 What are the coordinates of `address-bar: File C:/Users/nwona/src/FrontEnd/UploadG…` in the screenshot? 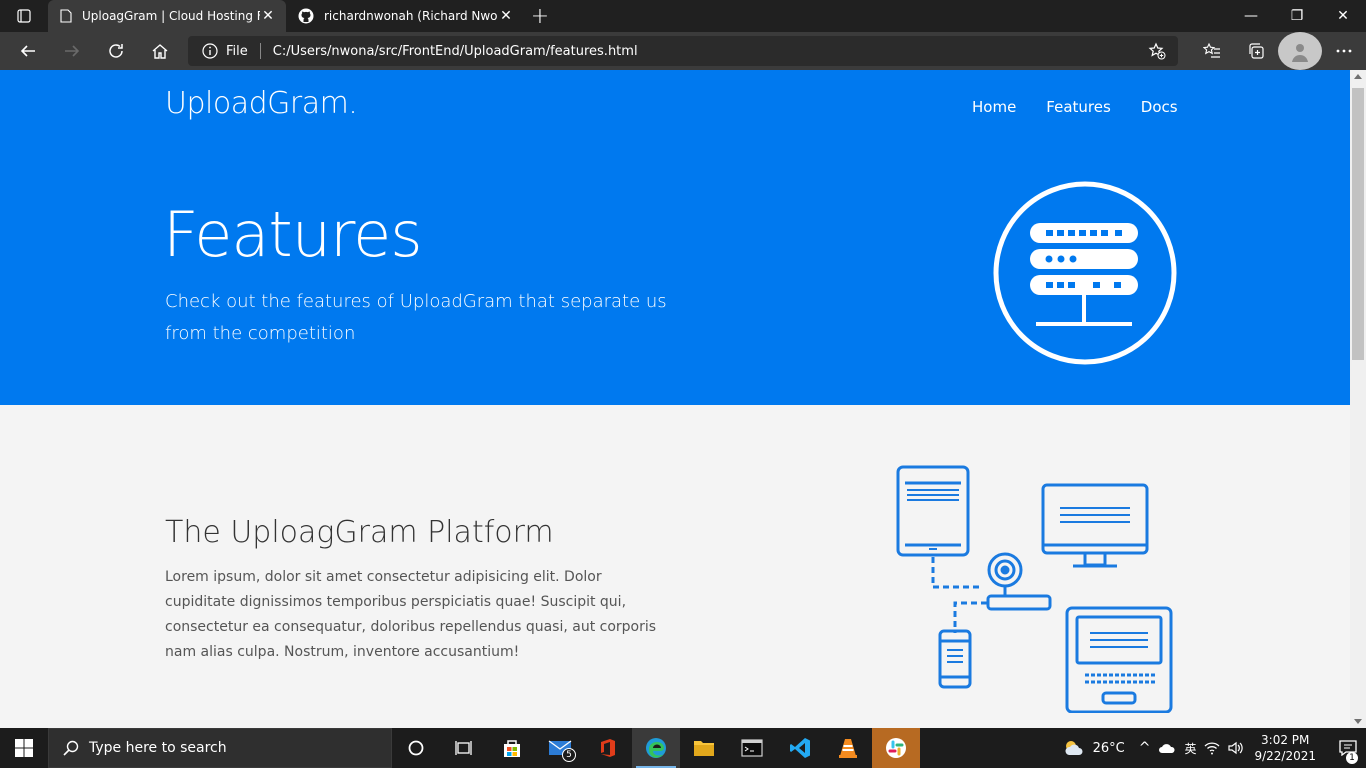 It's located at (683, 51).